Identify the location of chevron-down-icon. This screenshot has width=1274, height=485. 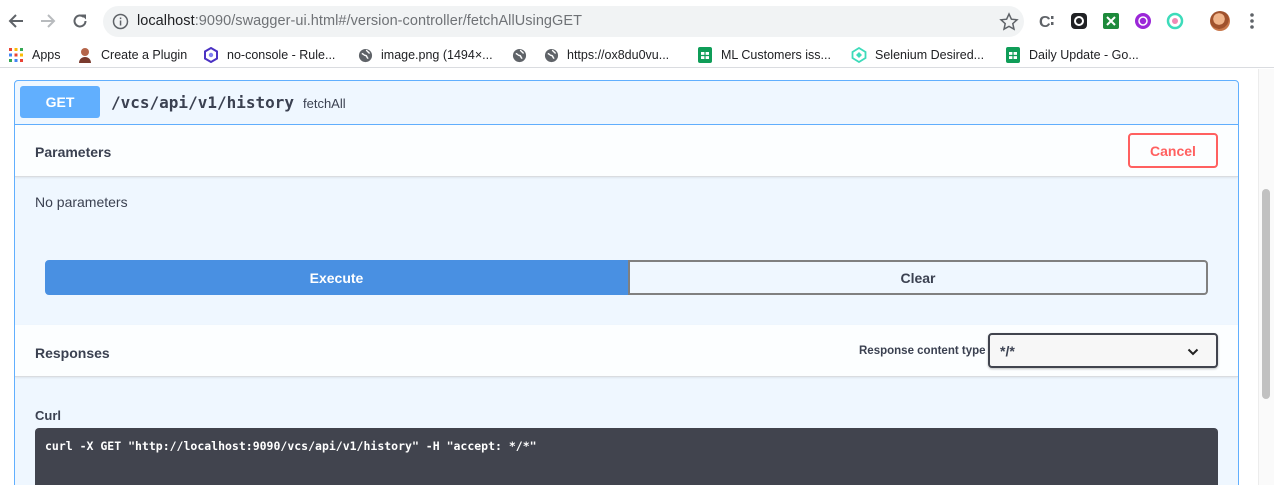
(1193, 352).